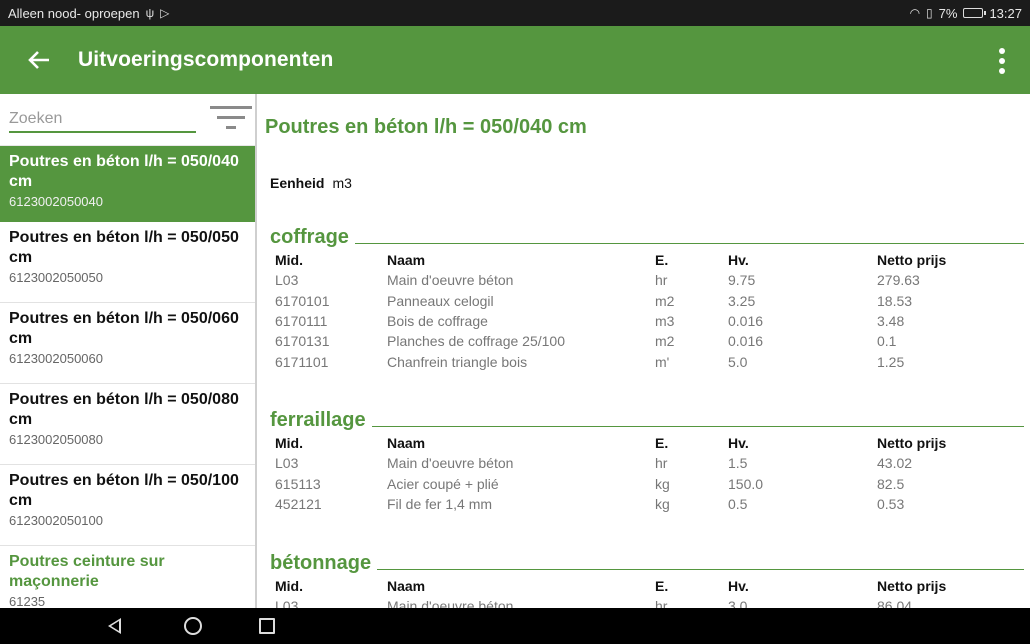 This screenshot has height=644, width=1030. I want to click on page-title: Uitvoeringscomponenten, so click(206, 59).